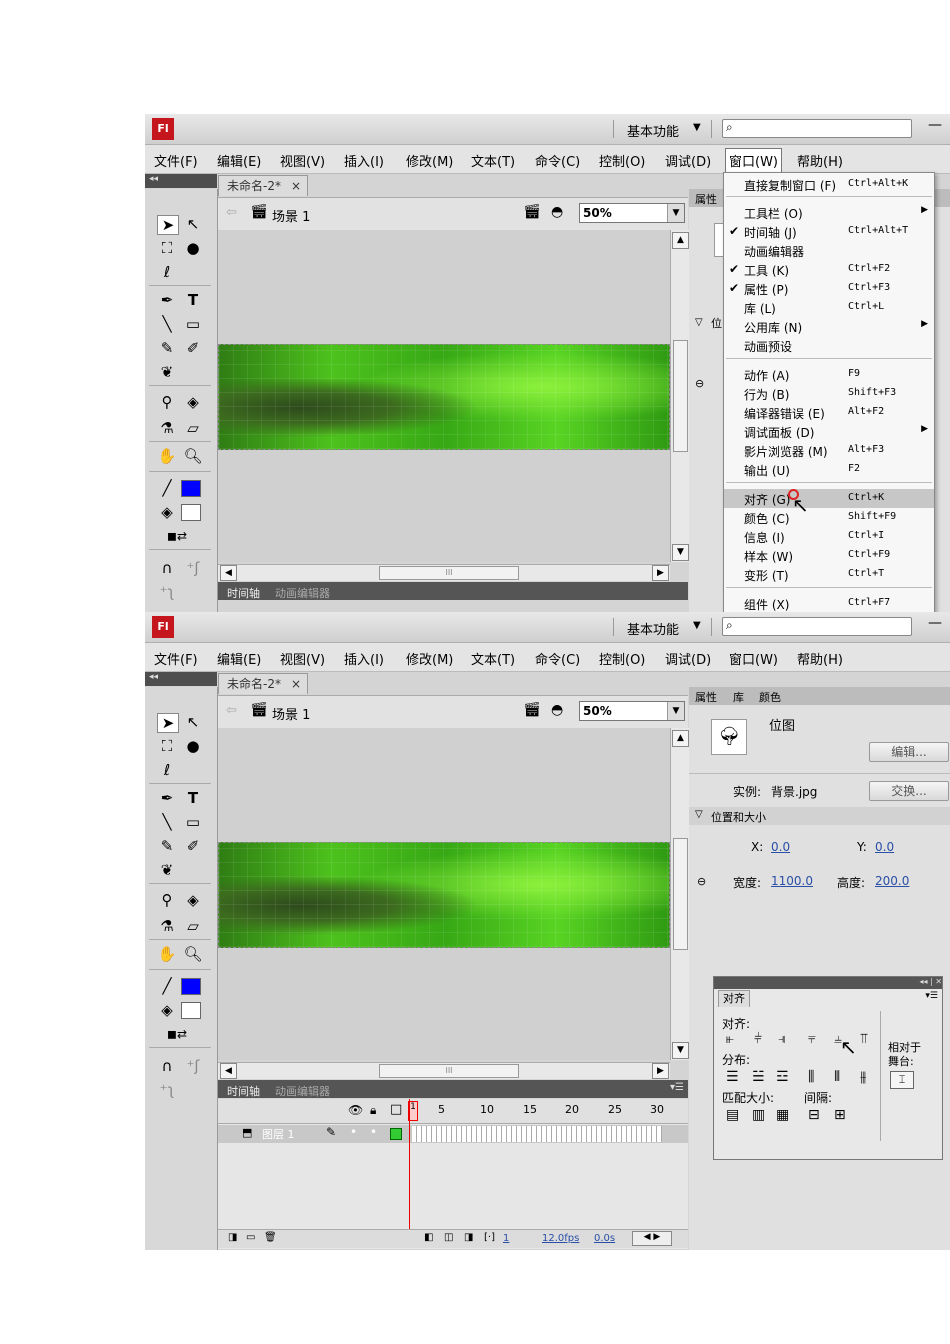 The height and width of the screenshot is (1344, 950). What do you see at coordinates (167, 798) in the screenshot?
I see `pen-tool-icon: ✒` at bounding box center [167, 798].